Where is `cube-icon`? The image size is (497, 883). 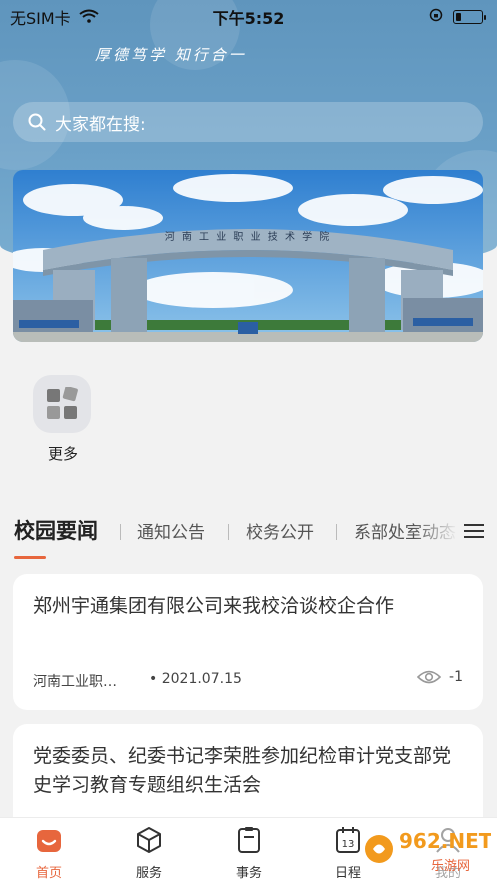 cube-icon is located at coordinates (149, 840).